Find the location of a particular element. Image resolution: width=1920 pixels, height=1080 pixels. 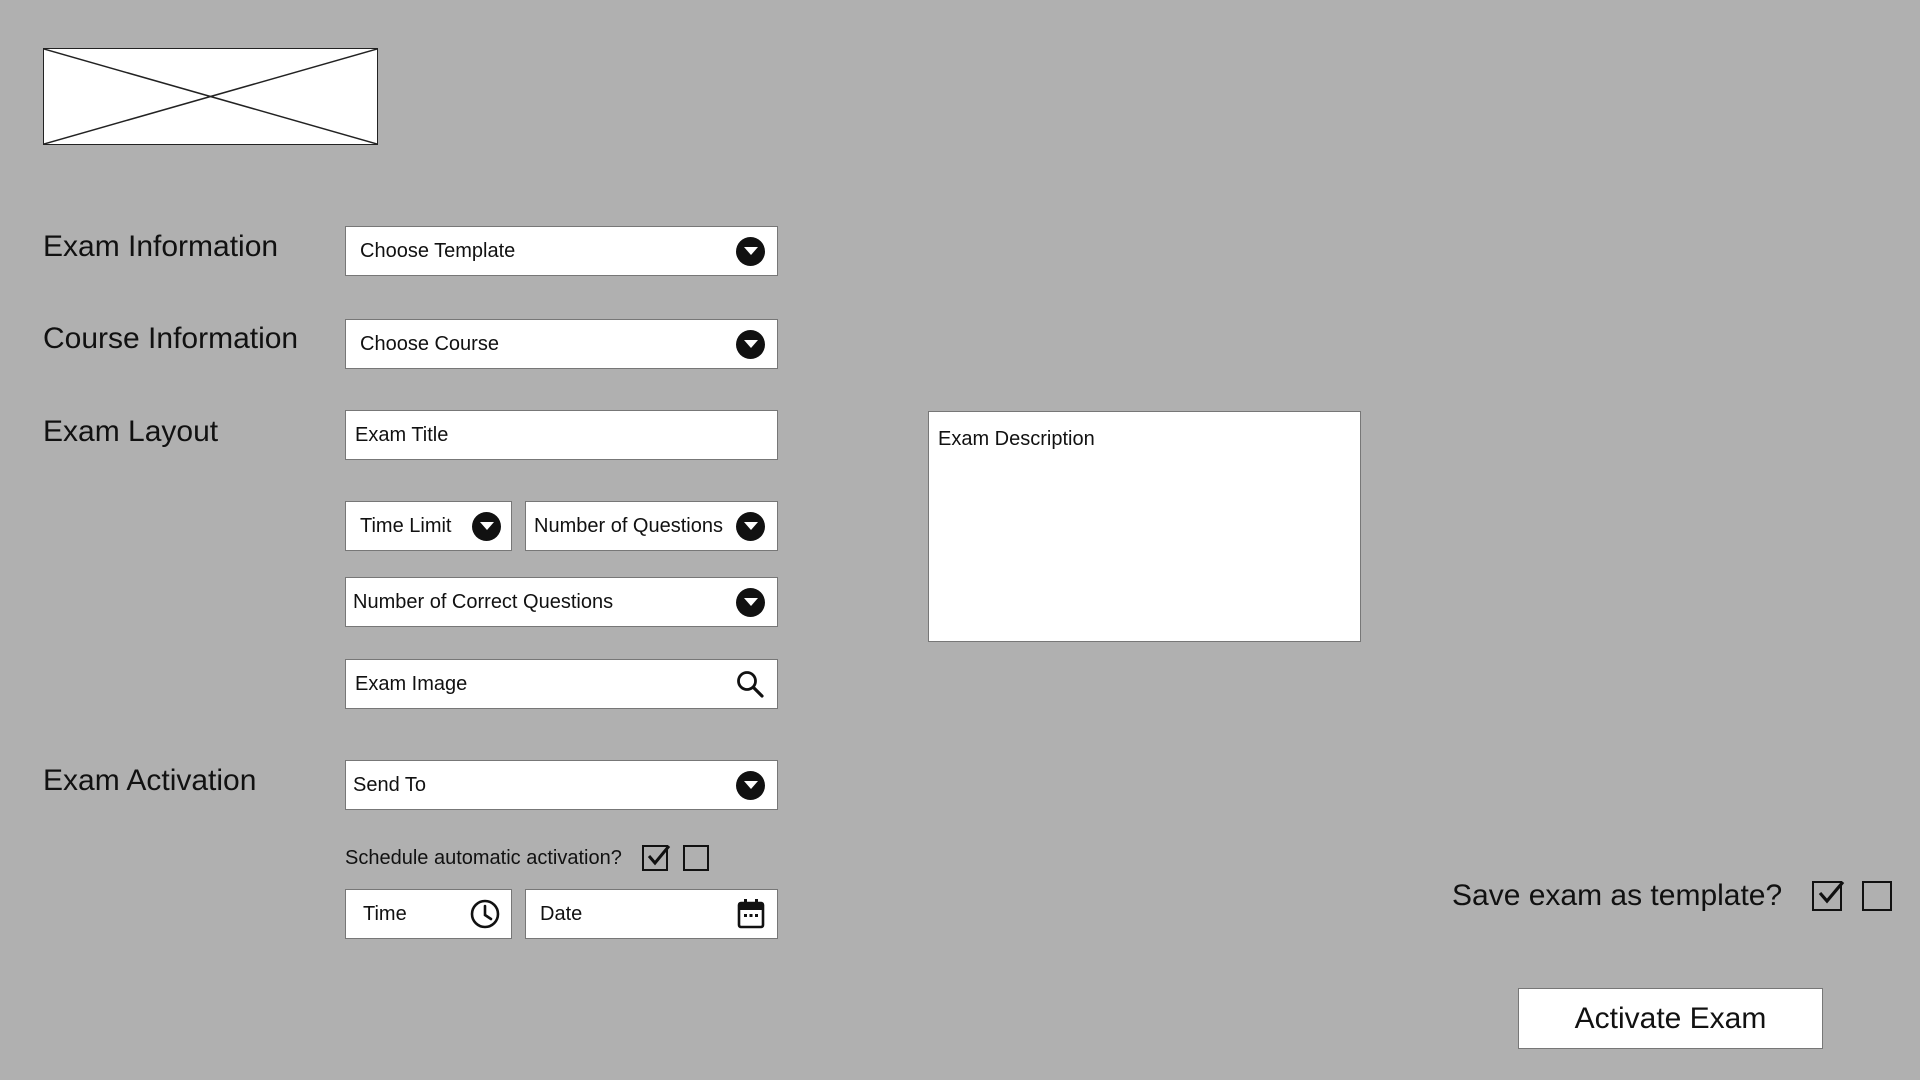

save-template-row: Save exam as template? is located at coordinates (1672, 896).